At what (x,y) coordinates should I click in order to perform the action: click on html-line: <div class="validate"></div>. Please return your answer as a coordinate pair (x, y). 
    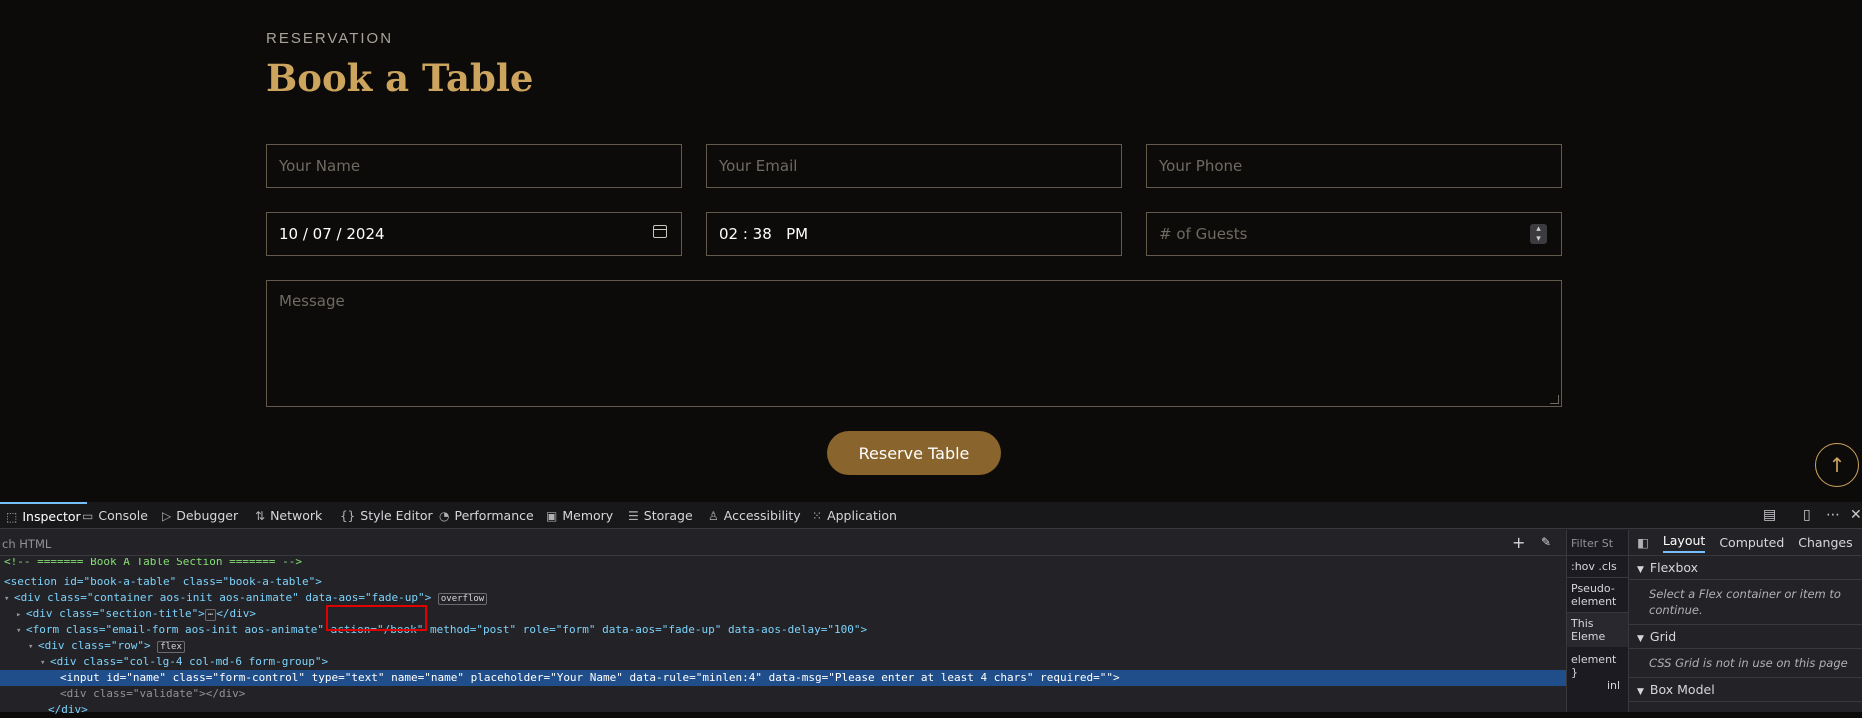
    Looking at the image, I should click on (152, 694).